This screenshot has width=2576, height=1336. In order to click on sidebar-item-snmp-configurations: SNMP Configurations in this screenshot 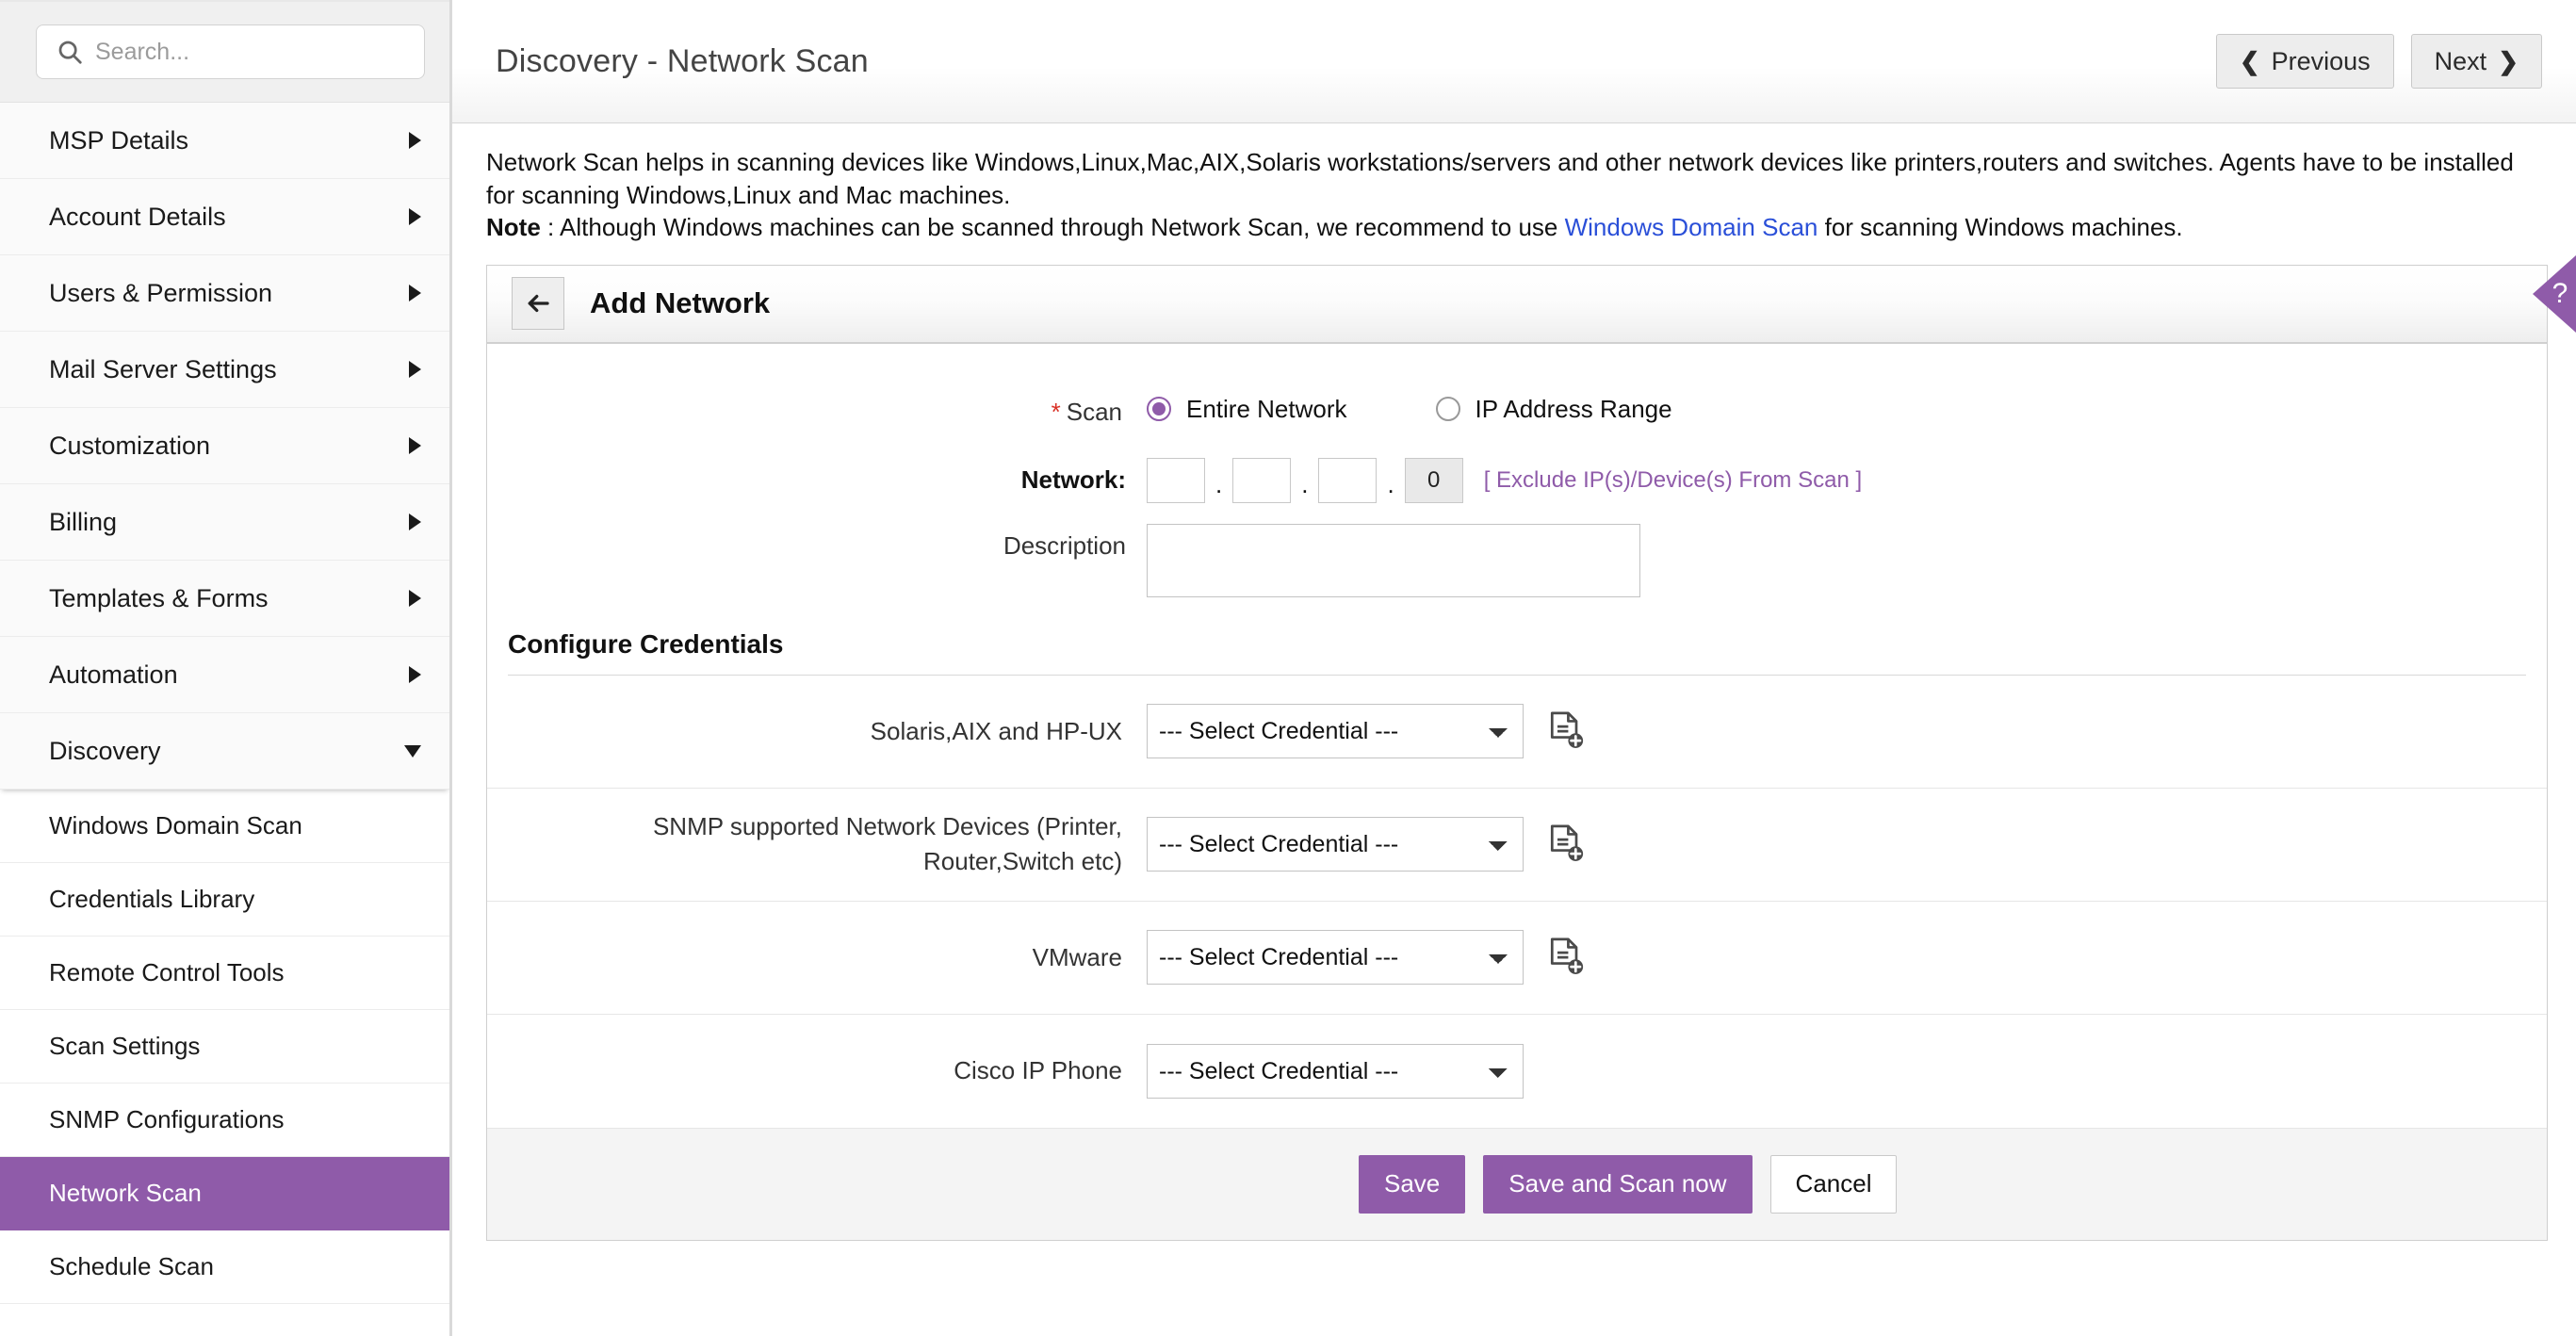, I will do `click(224, 1120)`.